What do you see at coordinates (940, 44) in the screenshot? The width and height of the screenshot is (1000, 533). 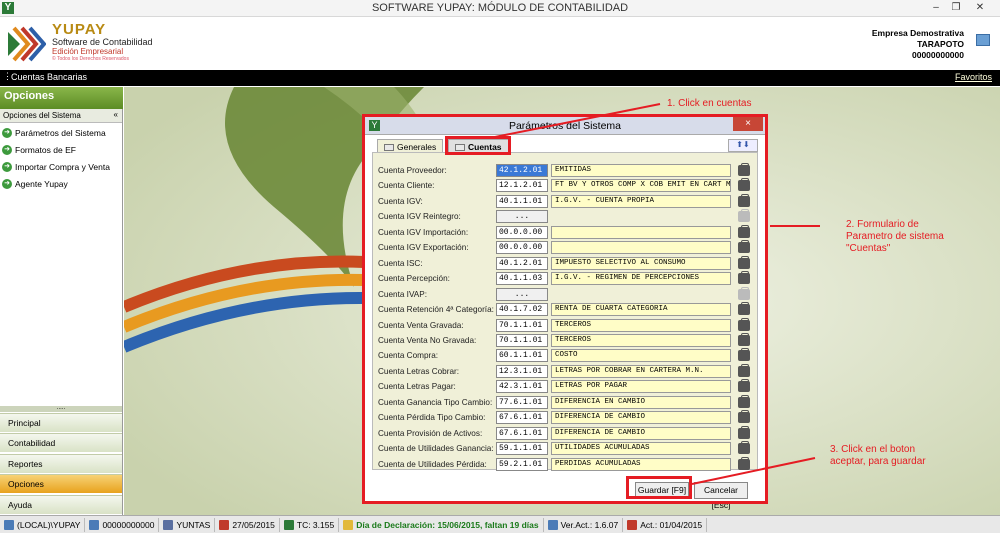 I see `company-city: TARAPOTO` at bounding box center [940, 44].